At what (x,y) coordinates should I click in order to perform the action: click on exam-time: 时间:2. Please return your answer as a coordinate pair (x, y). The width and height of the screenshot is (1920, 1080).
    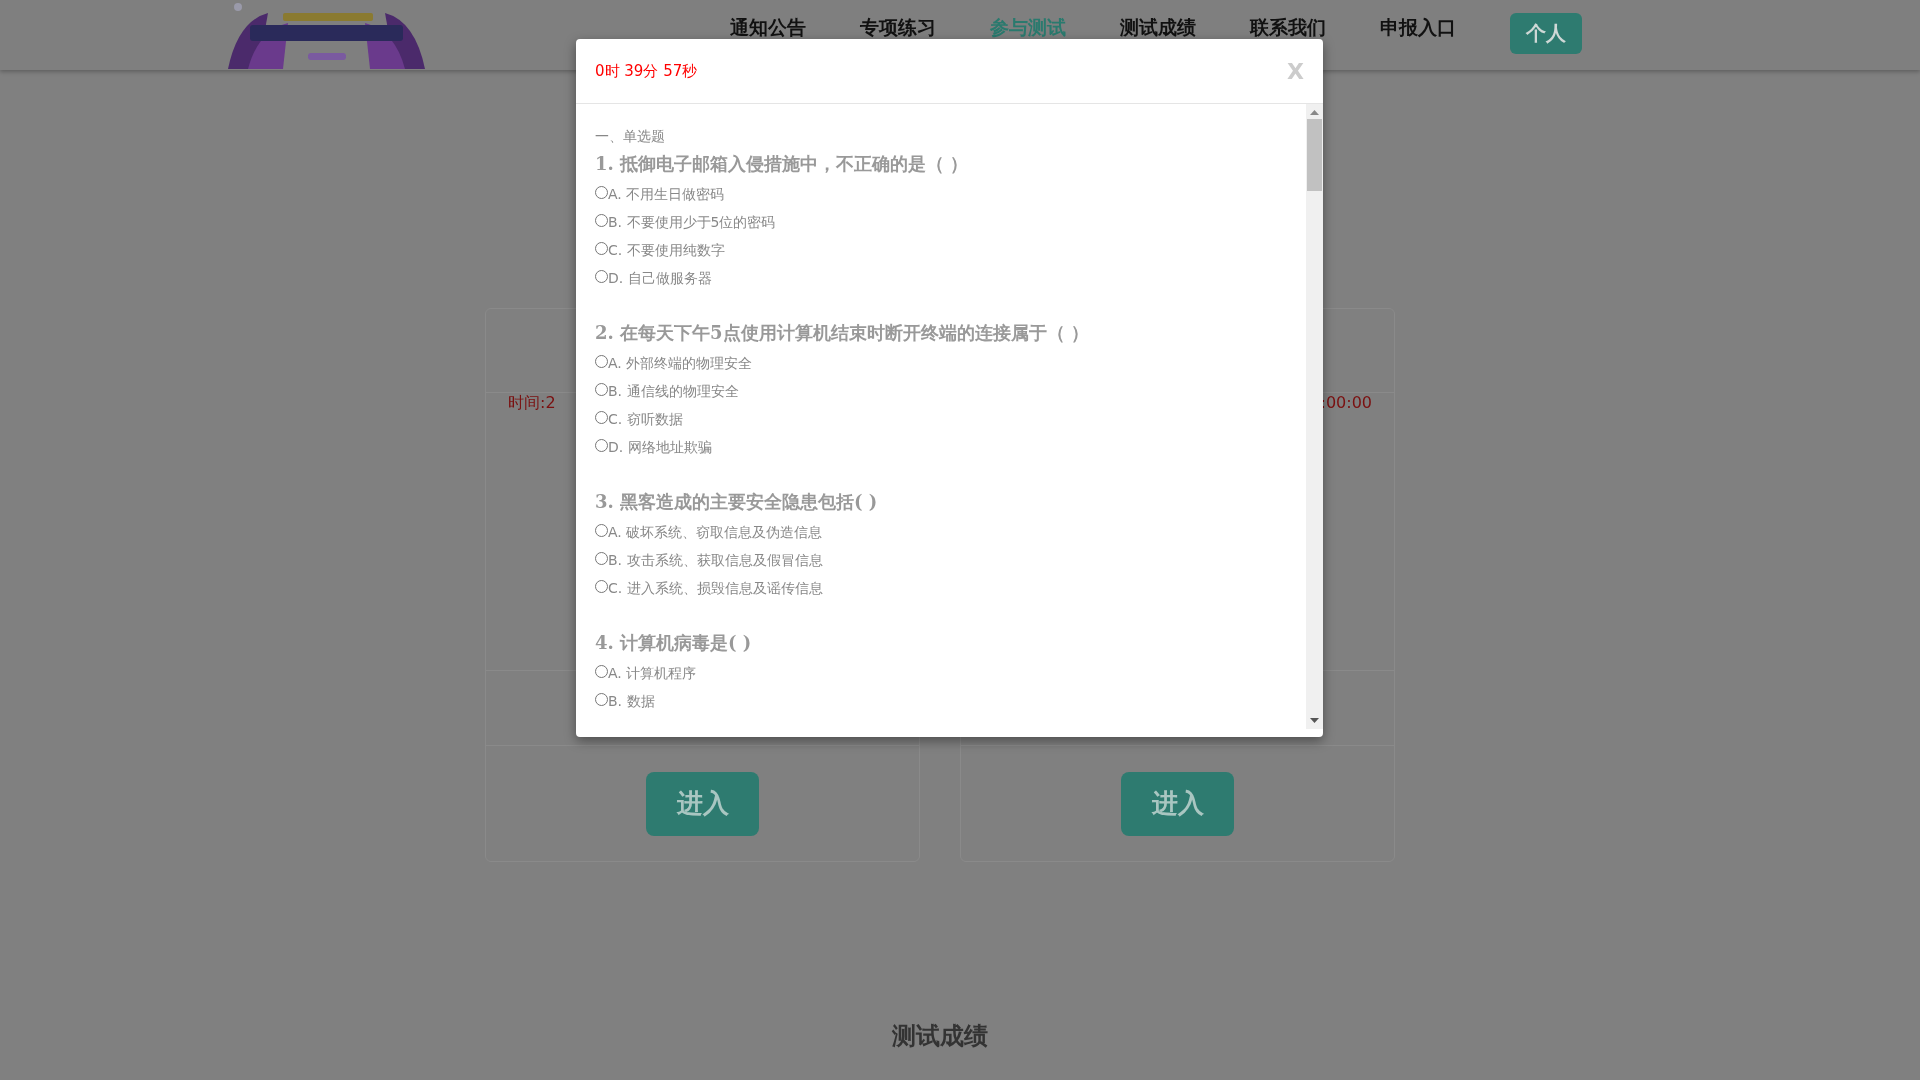
    Looking at the image, I should click on (532, 403).